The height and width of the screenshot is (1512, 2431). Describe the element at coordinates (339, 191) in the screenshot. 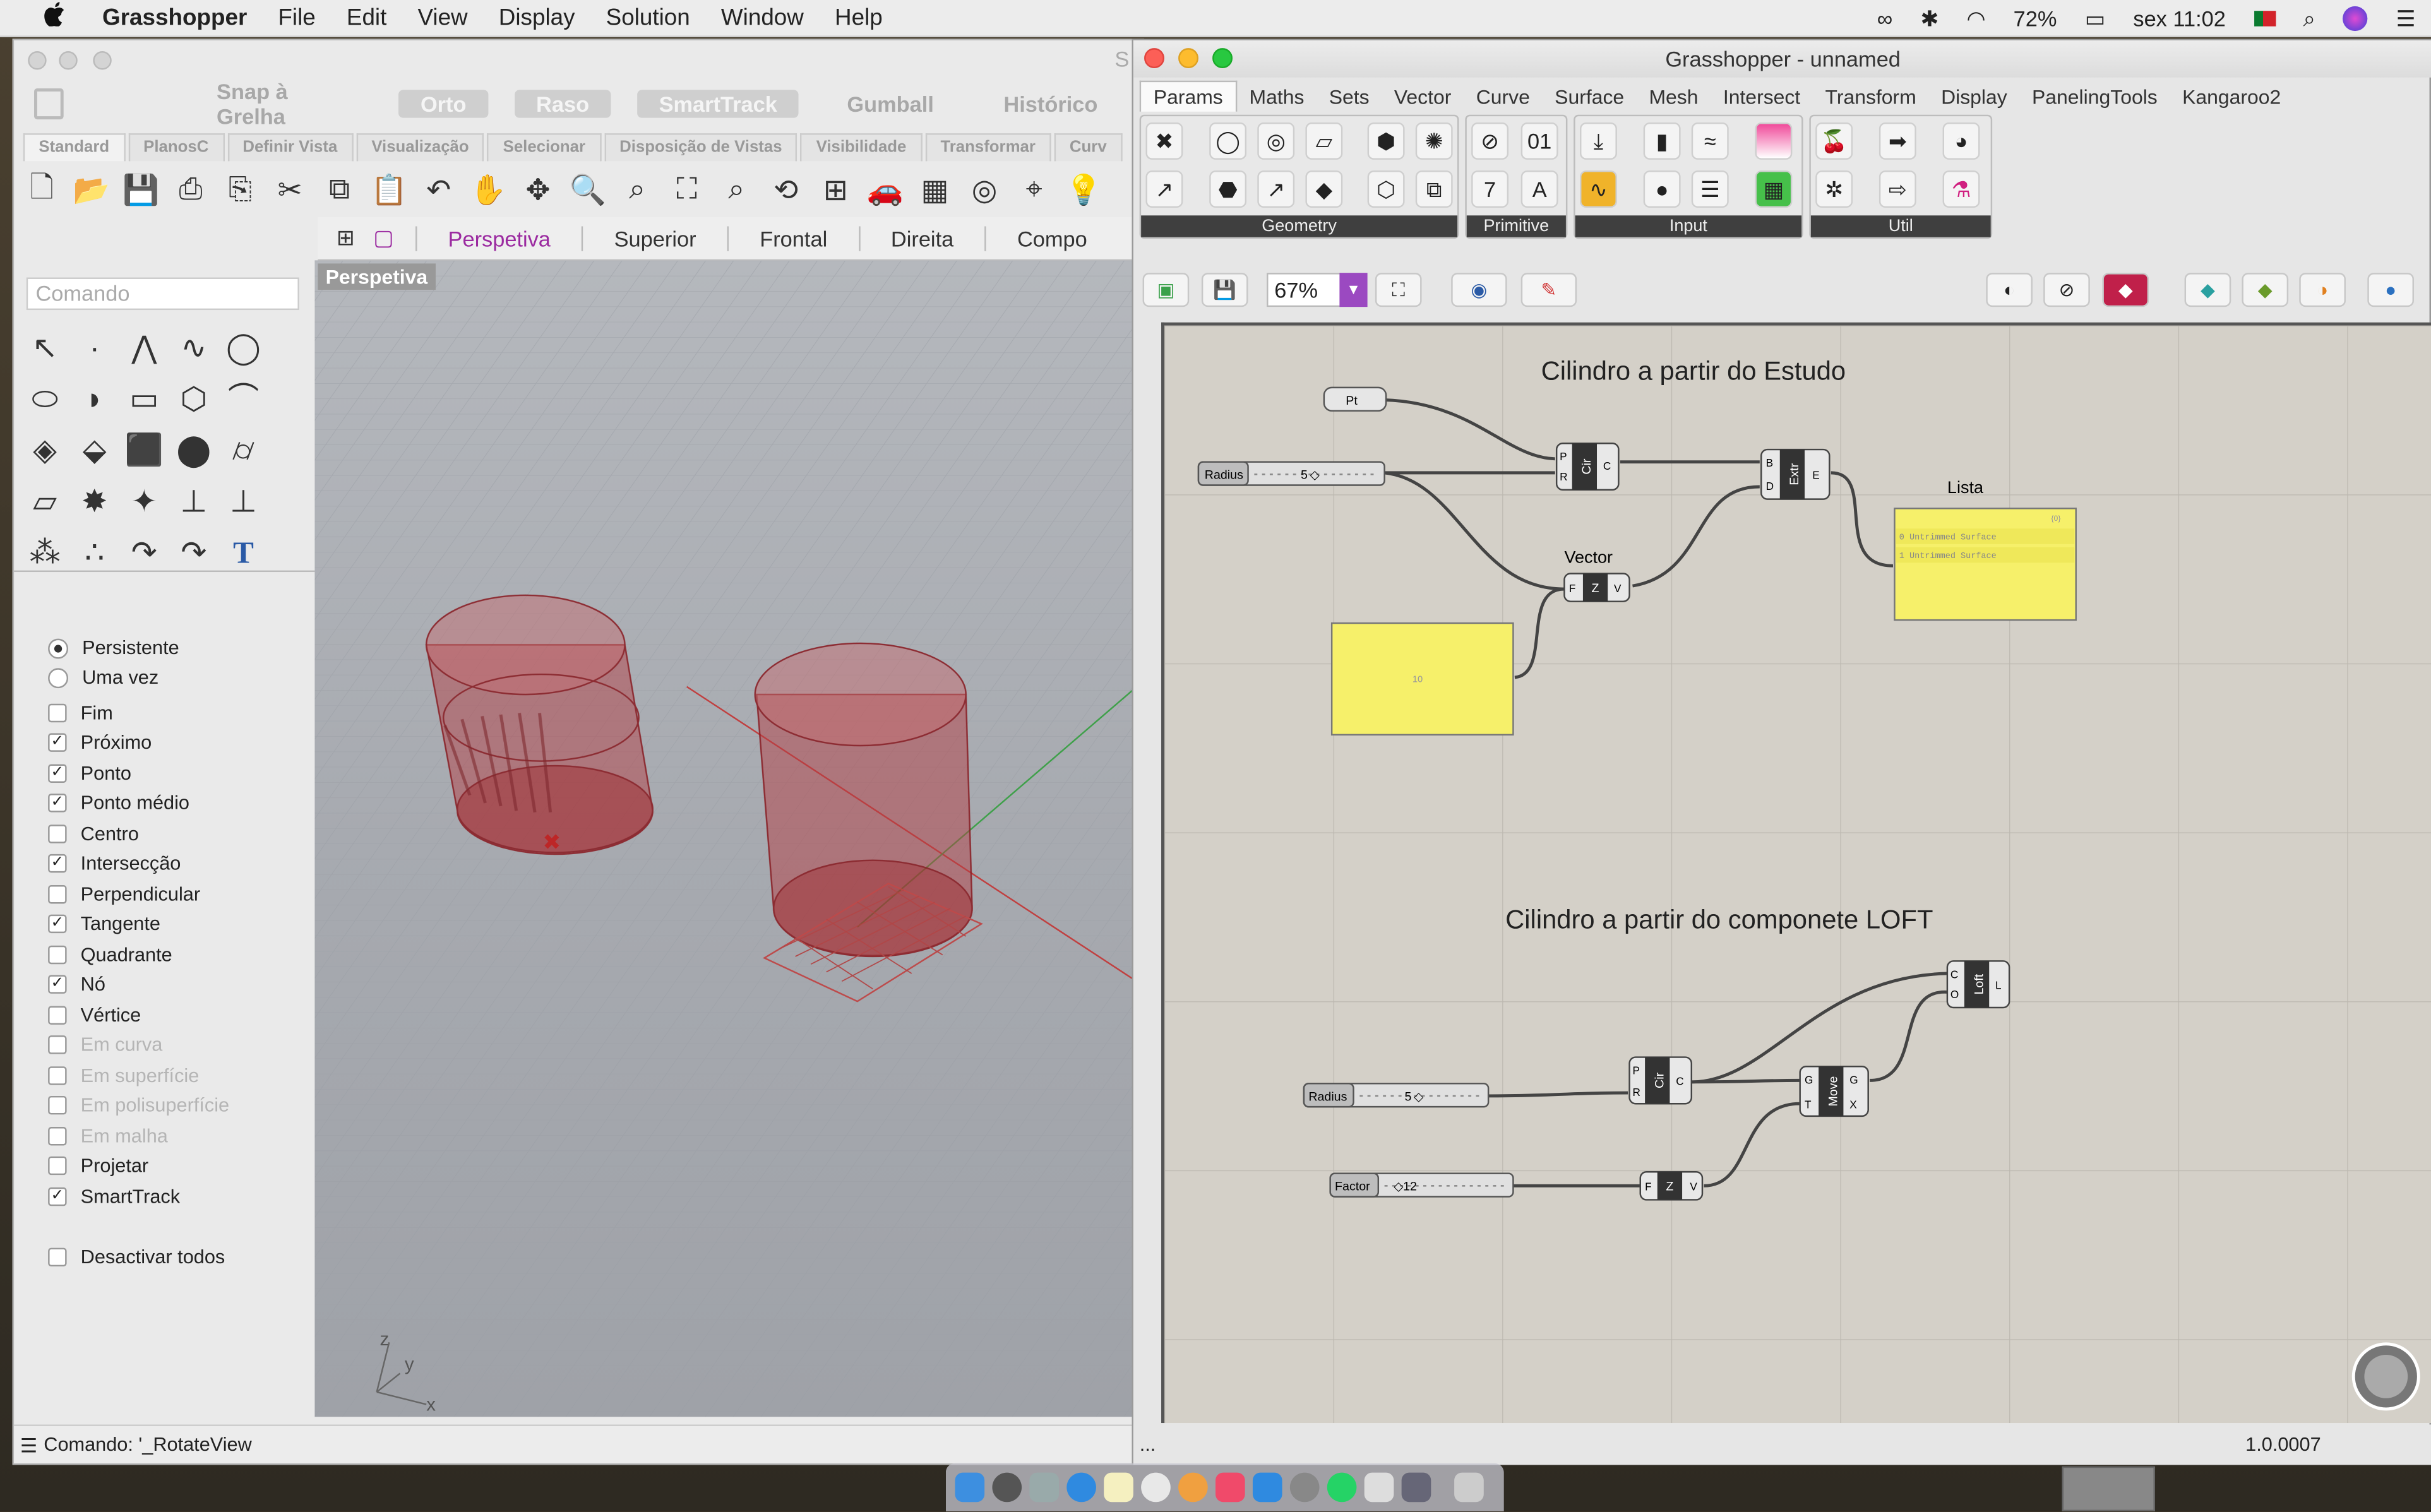

I see `copy-icon: ⧉` at that location.